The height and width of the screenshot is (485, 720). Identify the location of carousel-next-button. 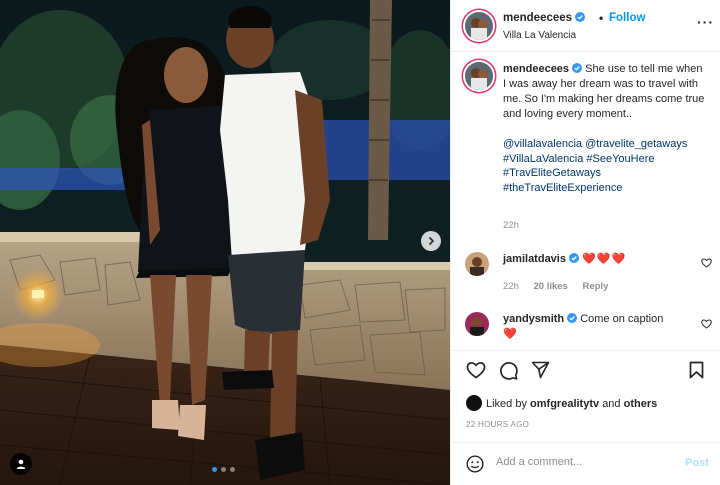
(431, 241).